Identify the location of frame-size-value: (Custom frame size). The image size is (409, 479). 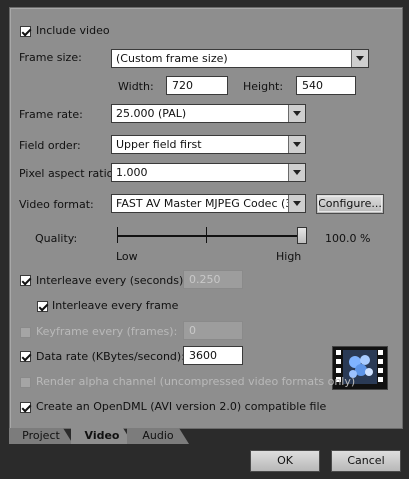
(172, 58).